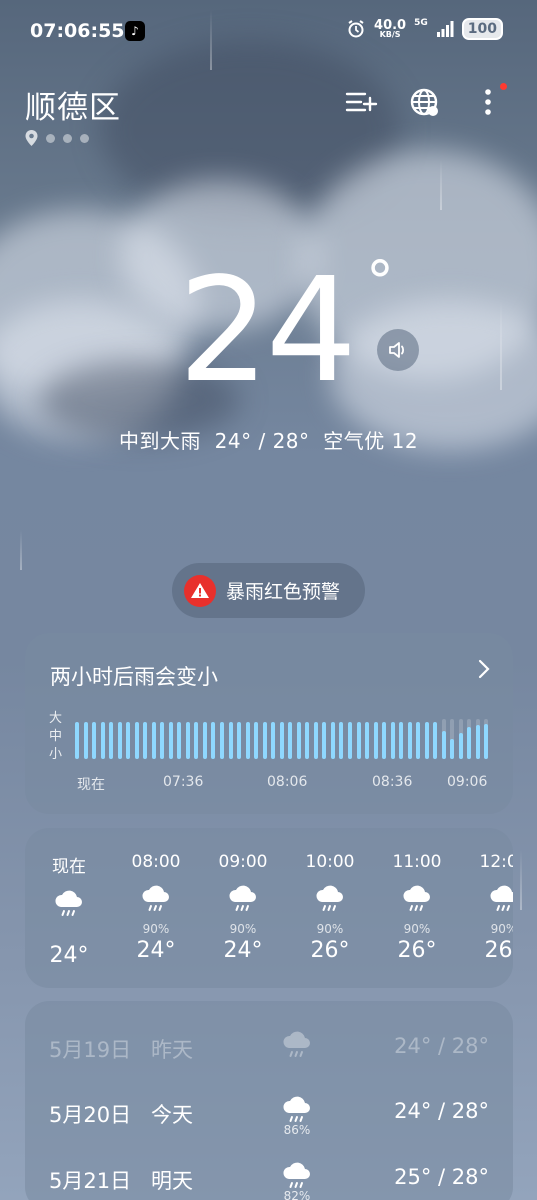 This screenshot has width=537, height=1200. Describe the element at coordinates (424, 29) in the screenshot. I see `status-right: 40.0 KB/S 5G 100` at that location.